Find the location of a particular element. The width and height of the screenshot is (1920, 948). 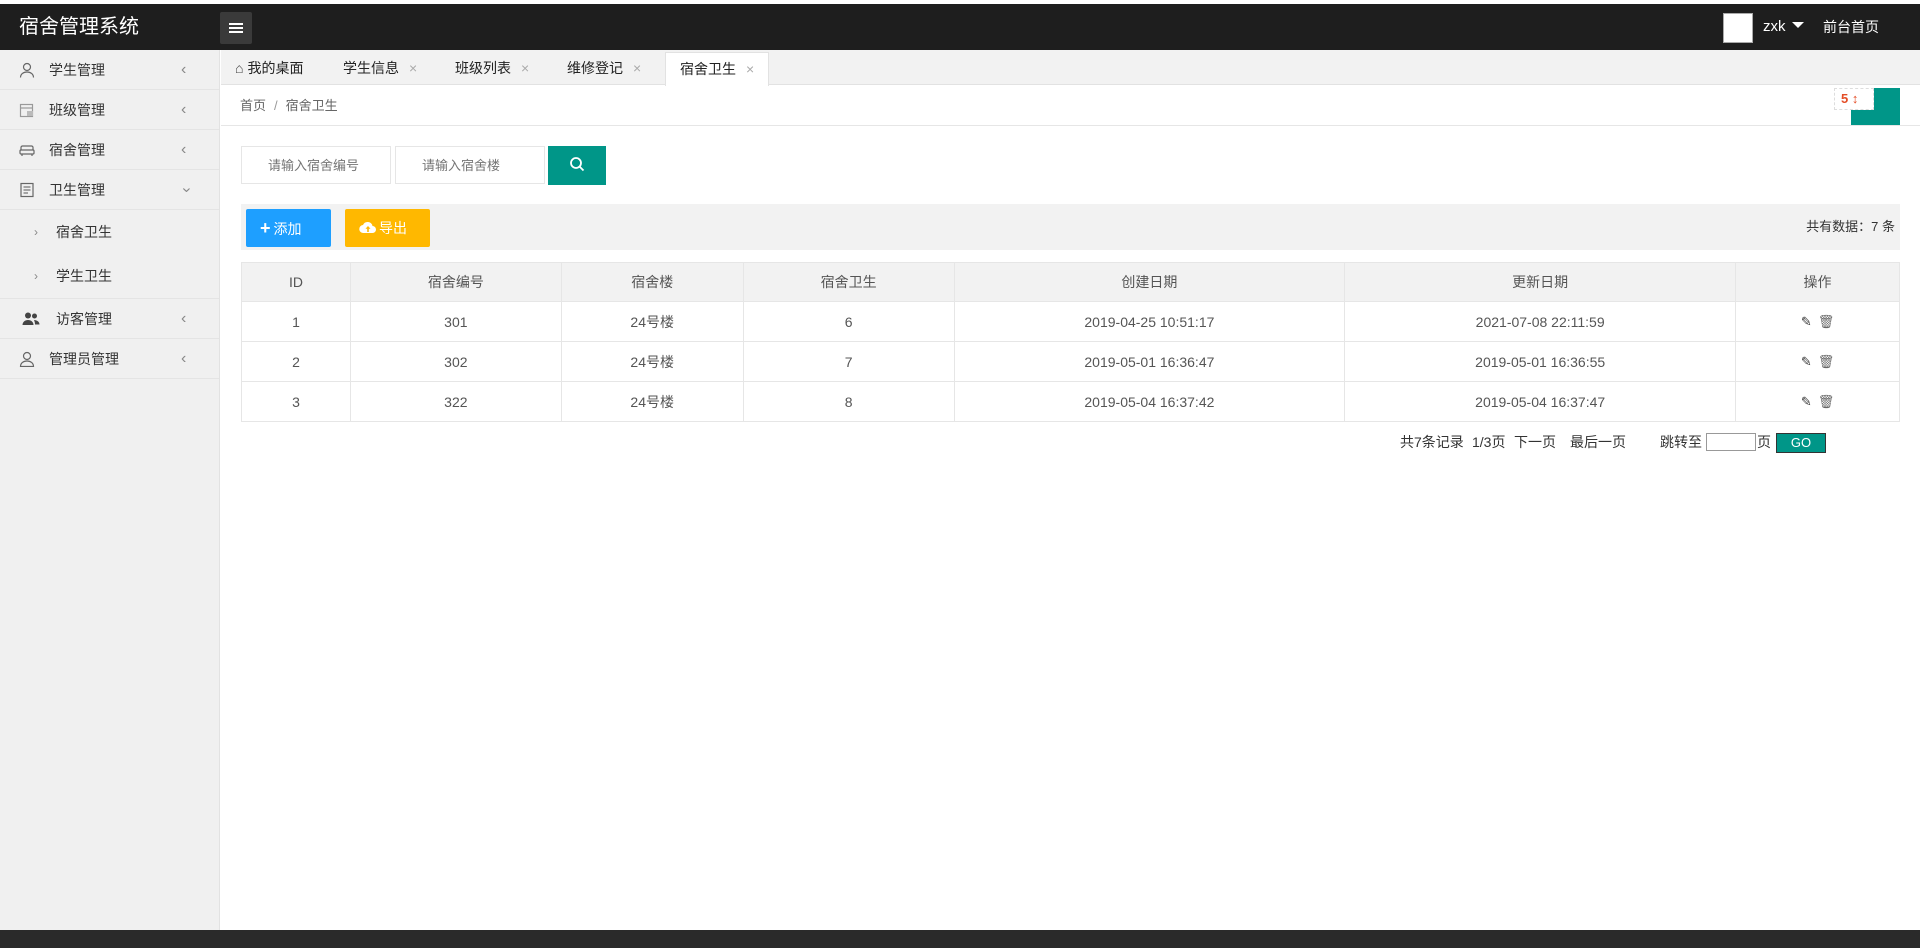

tab-label: 我的桌面 is located at coordinates (275, 68).